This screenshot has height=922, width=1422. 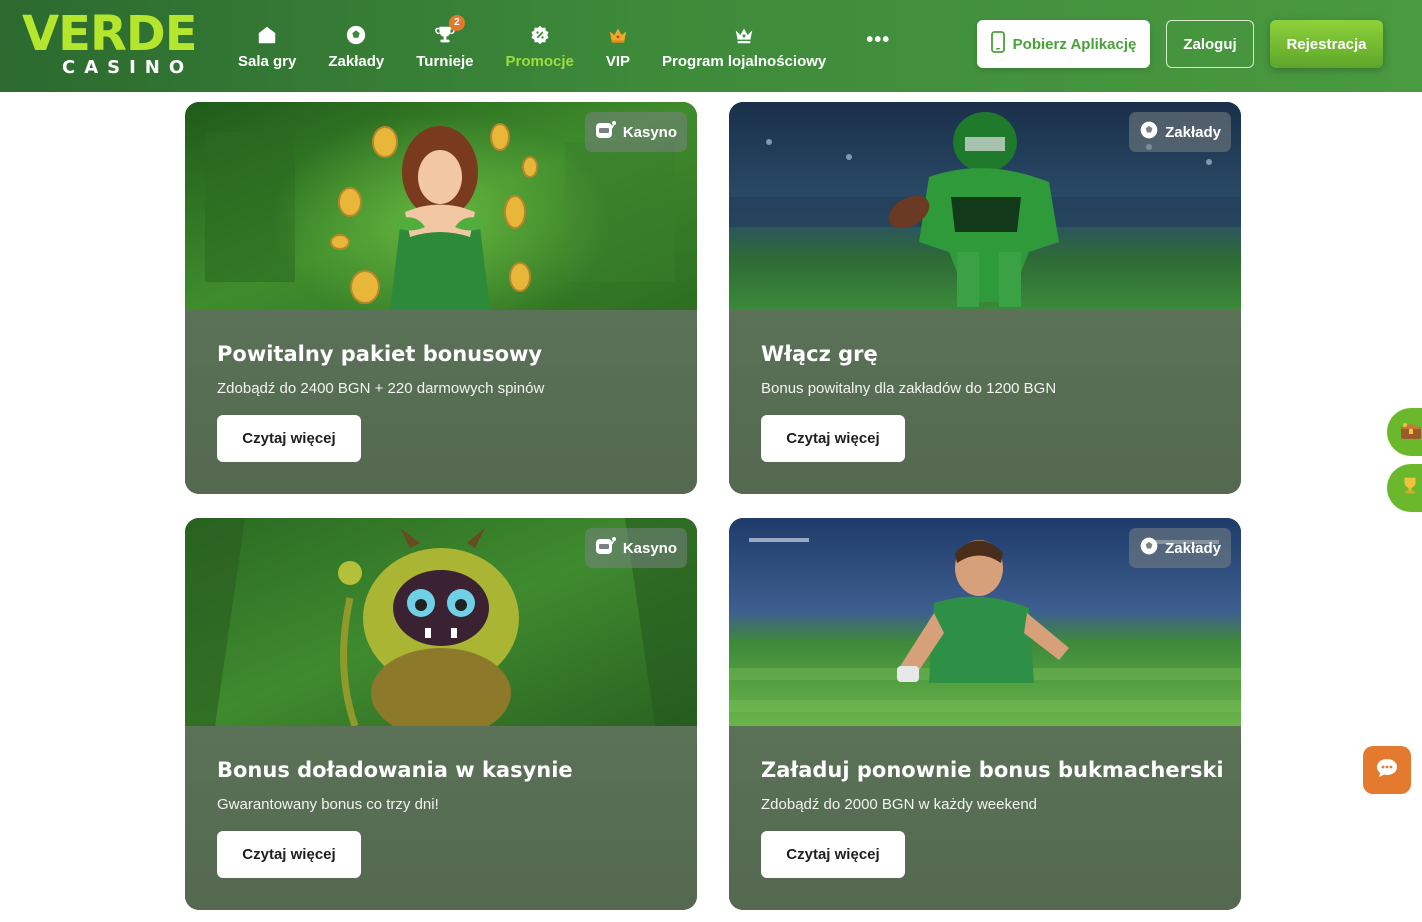 I want to click on crown-outline-icon, so click(x=744, y=35).